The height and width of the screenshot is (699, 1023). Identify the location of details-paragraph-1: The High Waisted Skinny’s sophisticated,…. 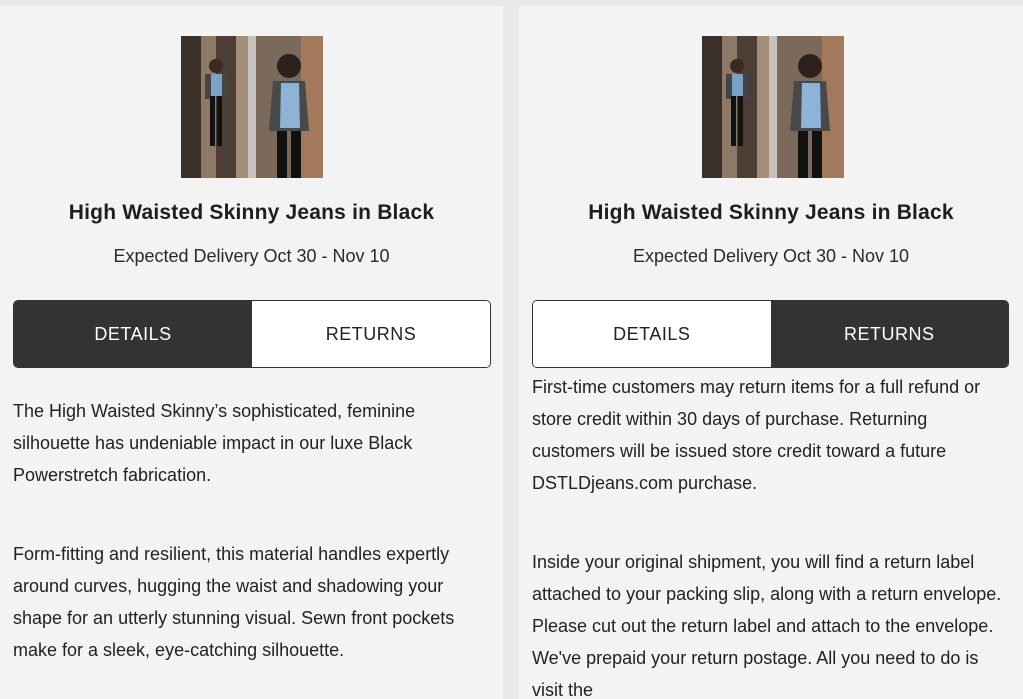
(252, 443).